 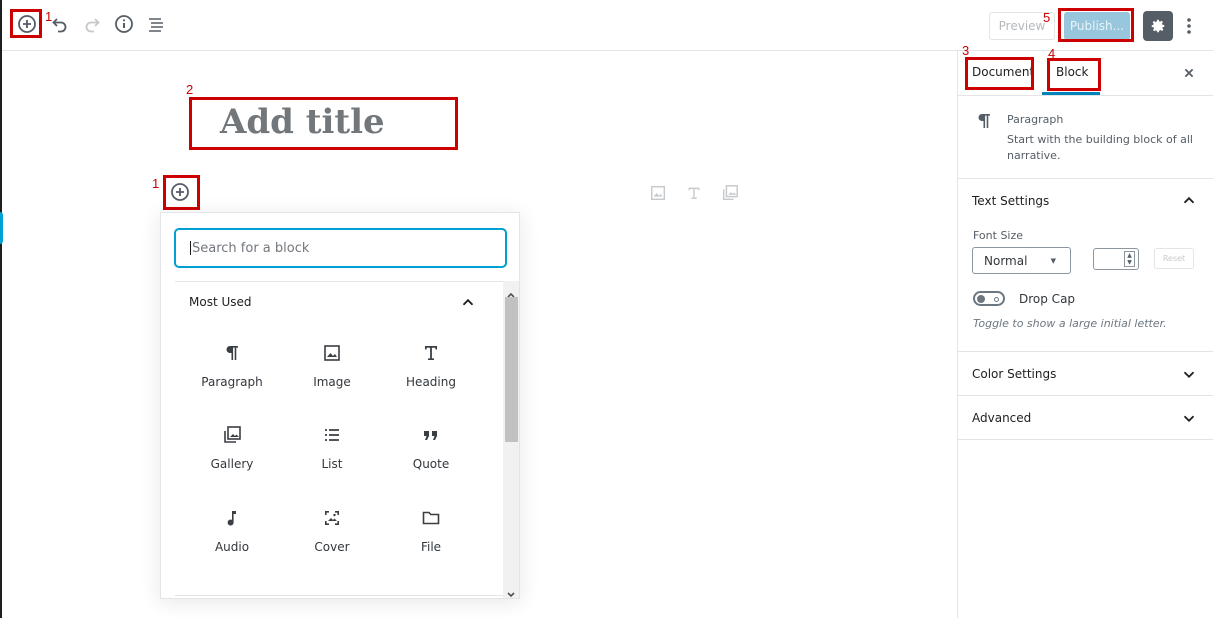 What do you see at coordinates (730, 193) in the screenshot?
I see `quick-gallery-icon` at bounding box center [730, 193].